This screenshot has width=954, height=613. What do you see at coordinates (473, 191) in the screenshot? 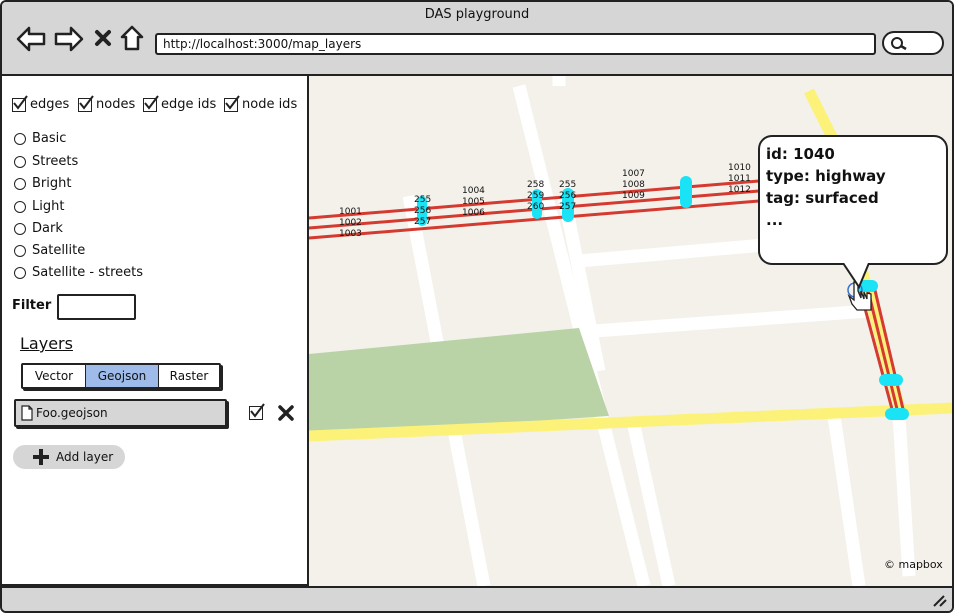
I see `edge-id-label: 1004` at bounding box center [473, 191].